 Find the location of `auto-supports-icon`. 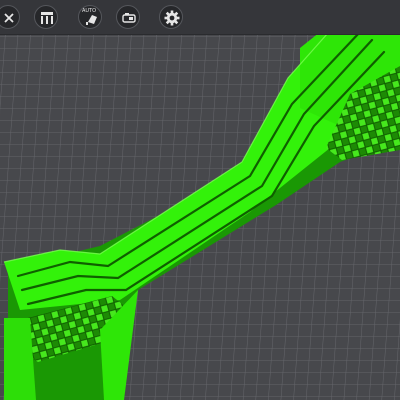

auto-supports-icon is located at coordinates (91, 20).